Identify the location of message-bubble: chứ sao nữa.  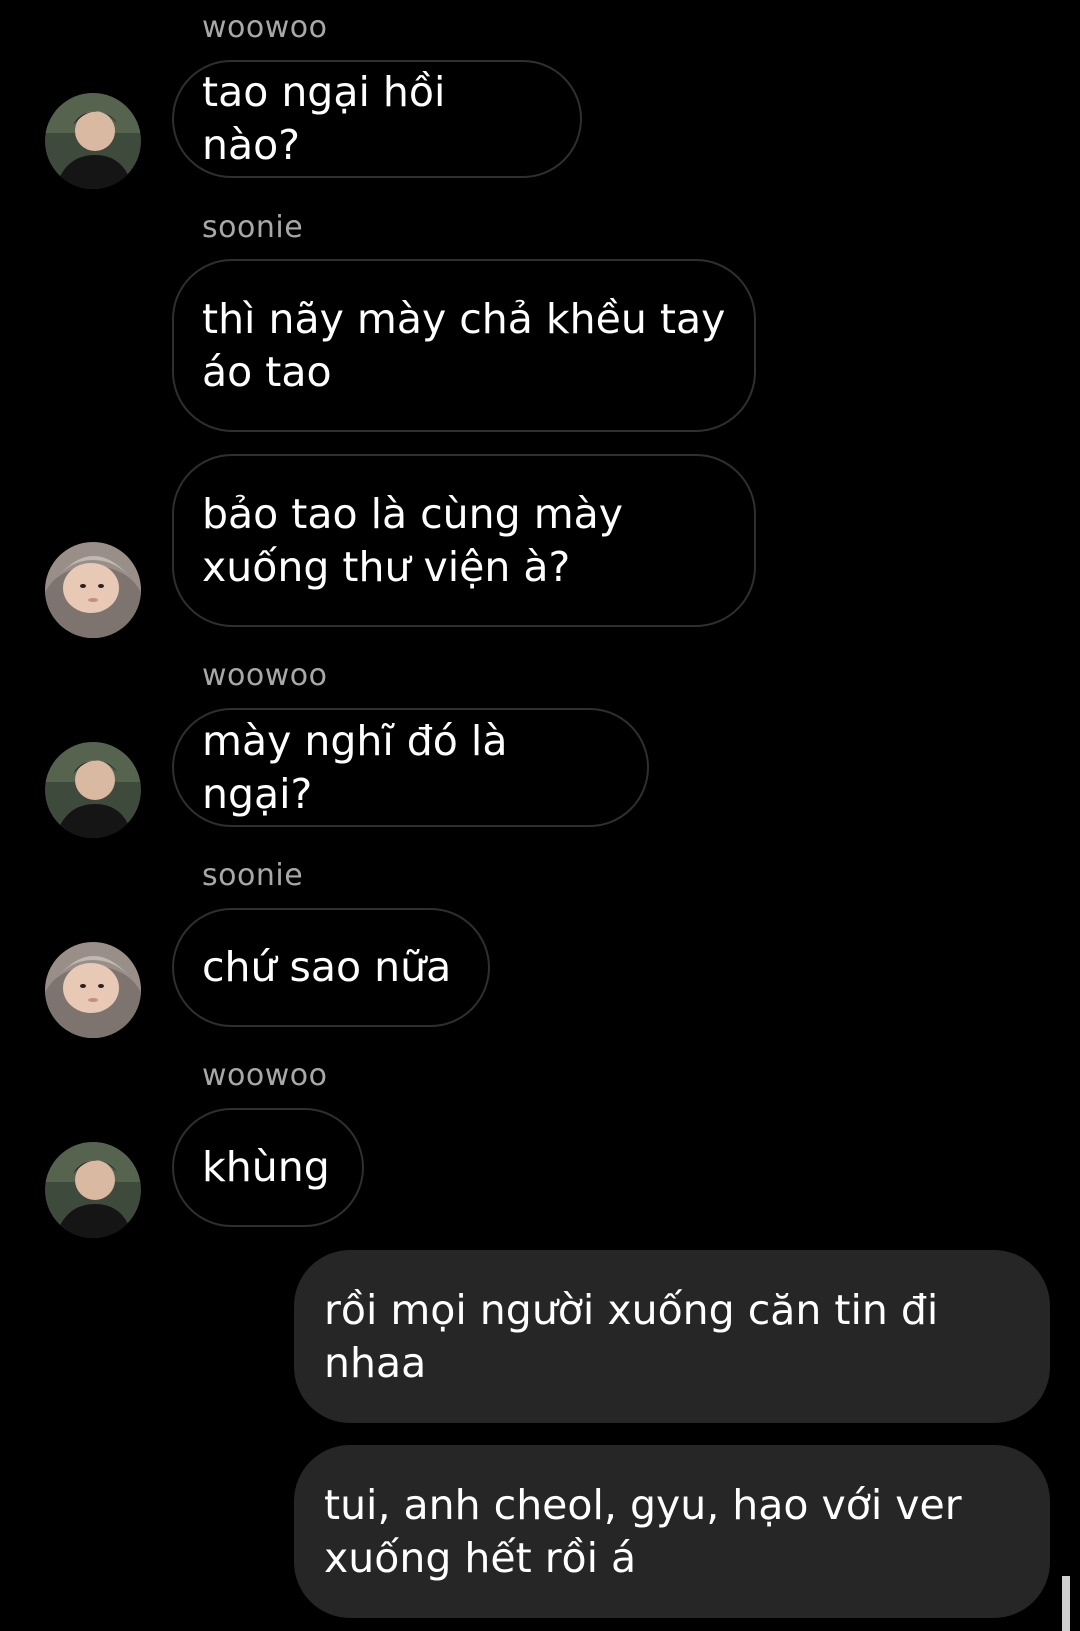
(331, 967).